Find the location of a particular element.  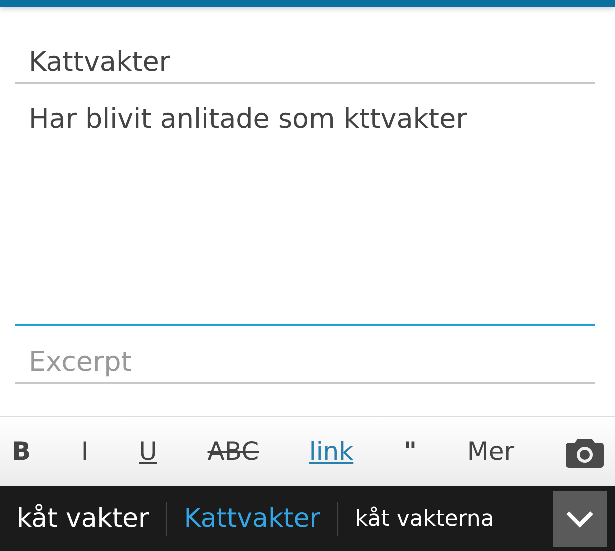

excerpt-field: Excerpt is located at coordinates (305, 364).